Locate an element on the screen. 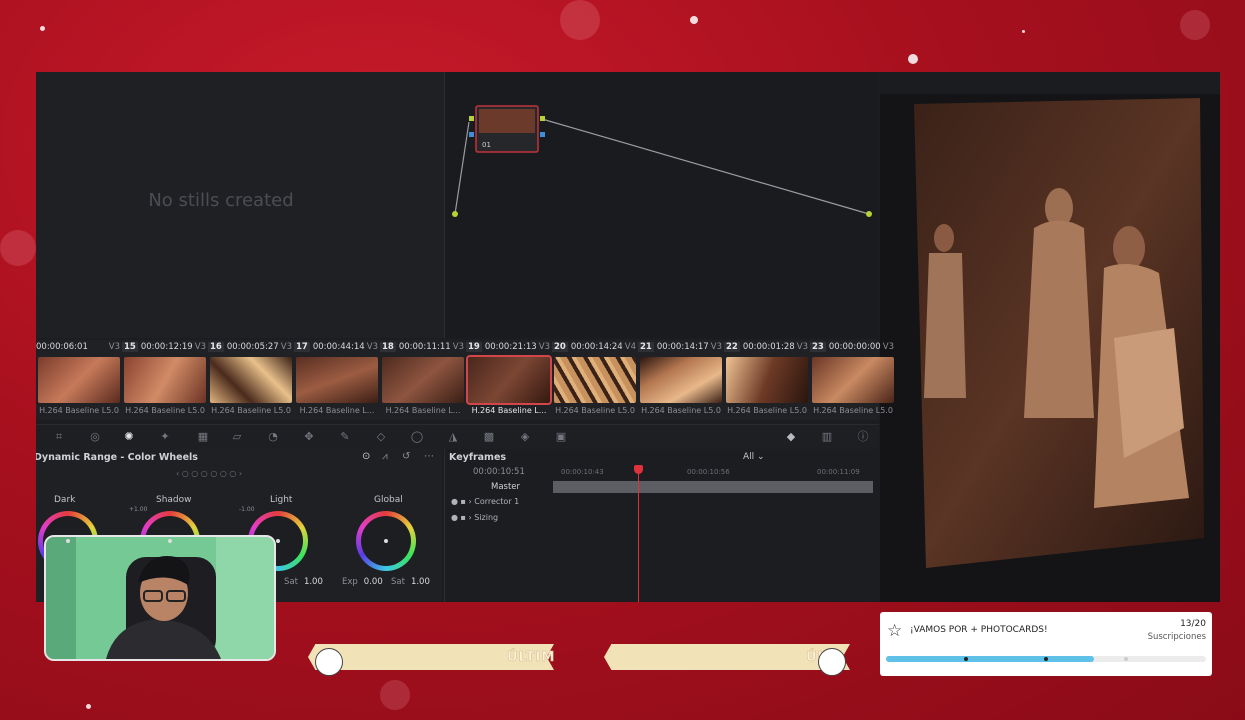 Image resolution: width=1245 pixels, height=720 pixels. keyframes-filter-dropdown: All ⌄ is located at coordinates (754, 457).